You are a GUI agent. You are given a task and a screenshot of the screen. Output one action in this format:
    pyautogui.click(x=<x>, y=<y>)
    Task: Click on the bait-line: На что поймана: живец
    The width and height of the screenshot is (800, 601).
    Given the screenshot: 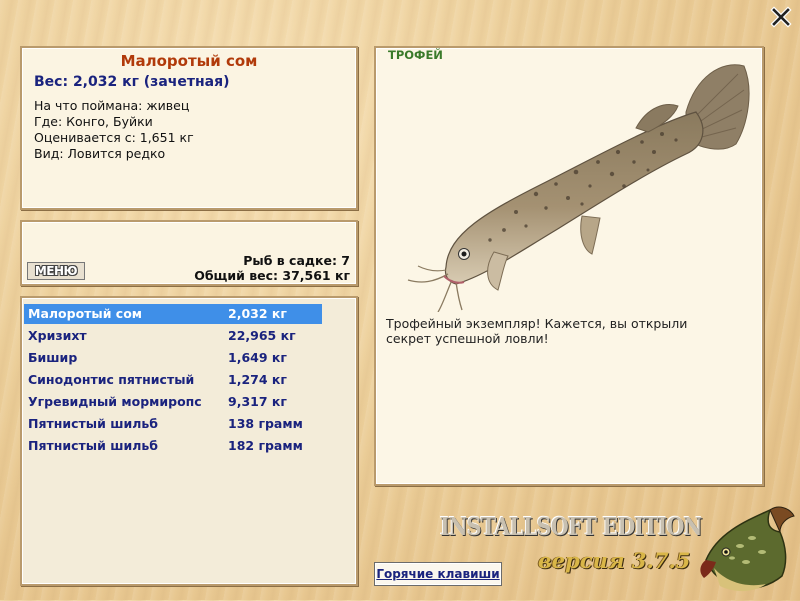 What is the action you would take?
    pyautogui.click(x=112, y=105)
    